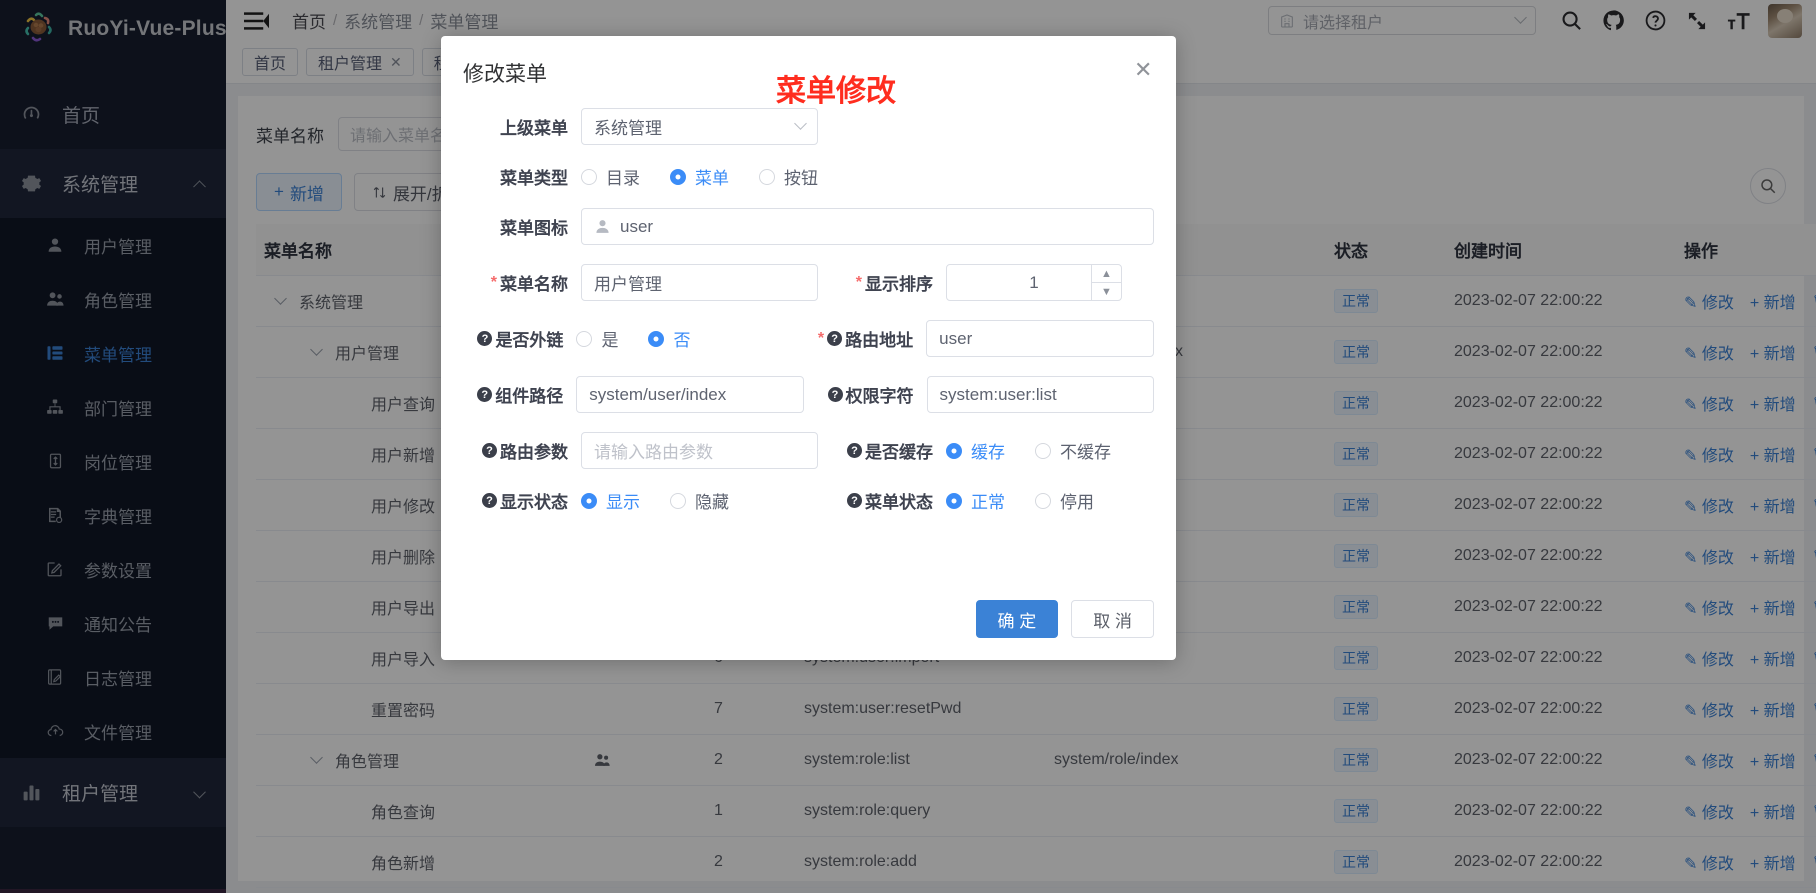  I want to click on radio-visible-show: 显示, so click(610, 500).